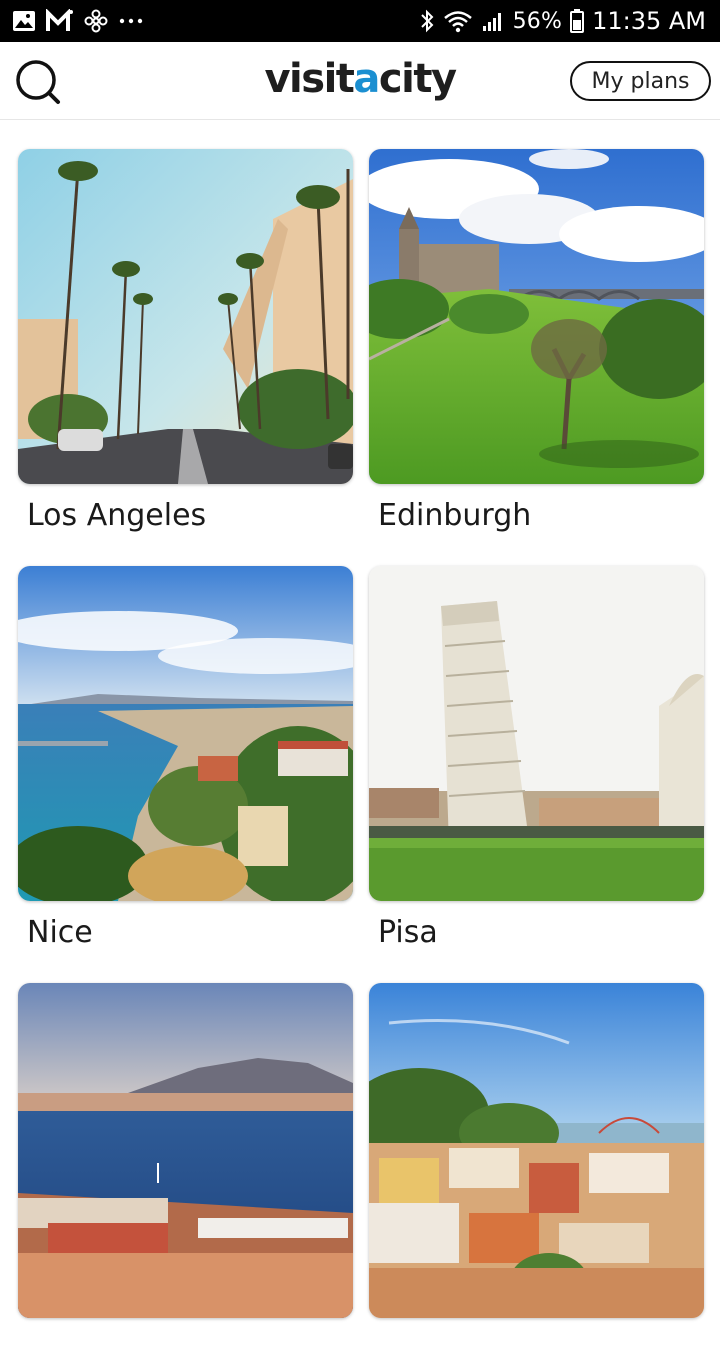 The width and height of the screenshot is (720, 1372). I want to click on nice-photo, so click(185, 733).